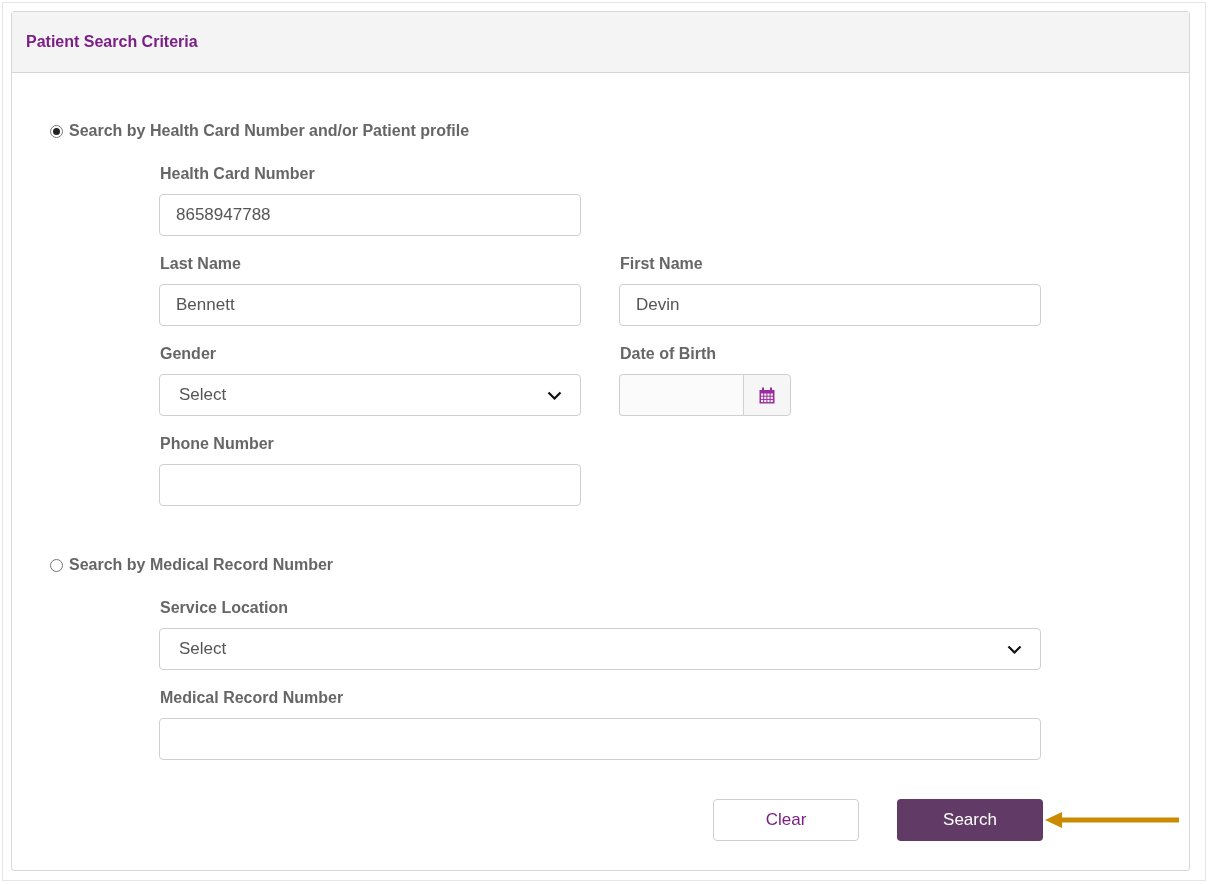  I want to click on input-field: Devin, so click(830, 305).